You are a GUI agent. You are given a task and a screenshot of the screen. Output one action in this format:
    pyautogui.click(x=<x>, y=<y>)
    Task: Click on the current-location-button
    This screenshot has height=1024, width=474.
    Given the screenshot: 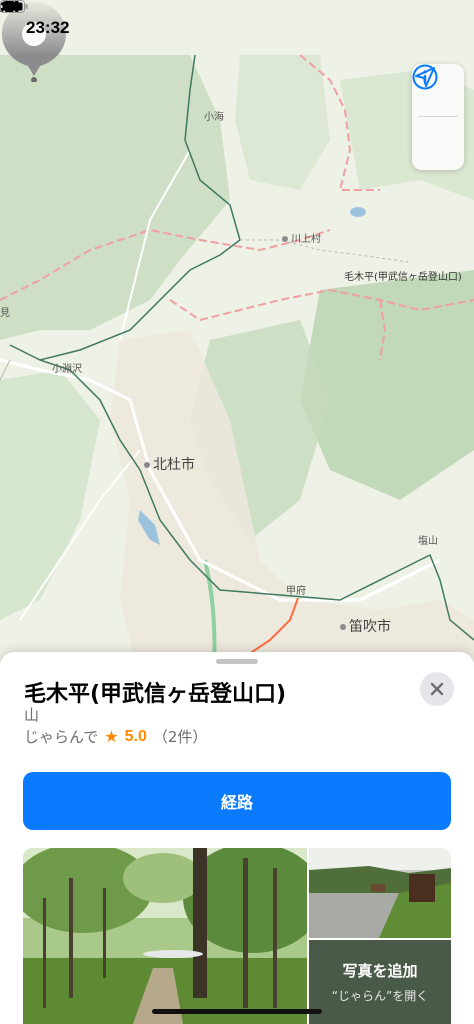 What is the action you would take?
    pyautogui.click(x=438, y=118)
    